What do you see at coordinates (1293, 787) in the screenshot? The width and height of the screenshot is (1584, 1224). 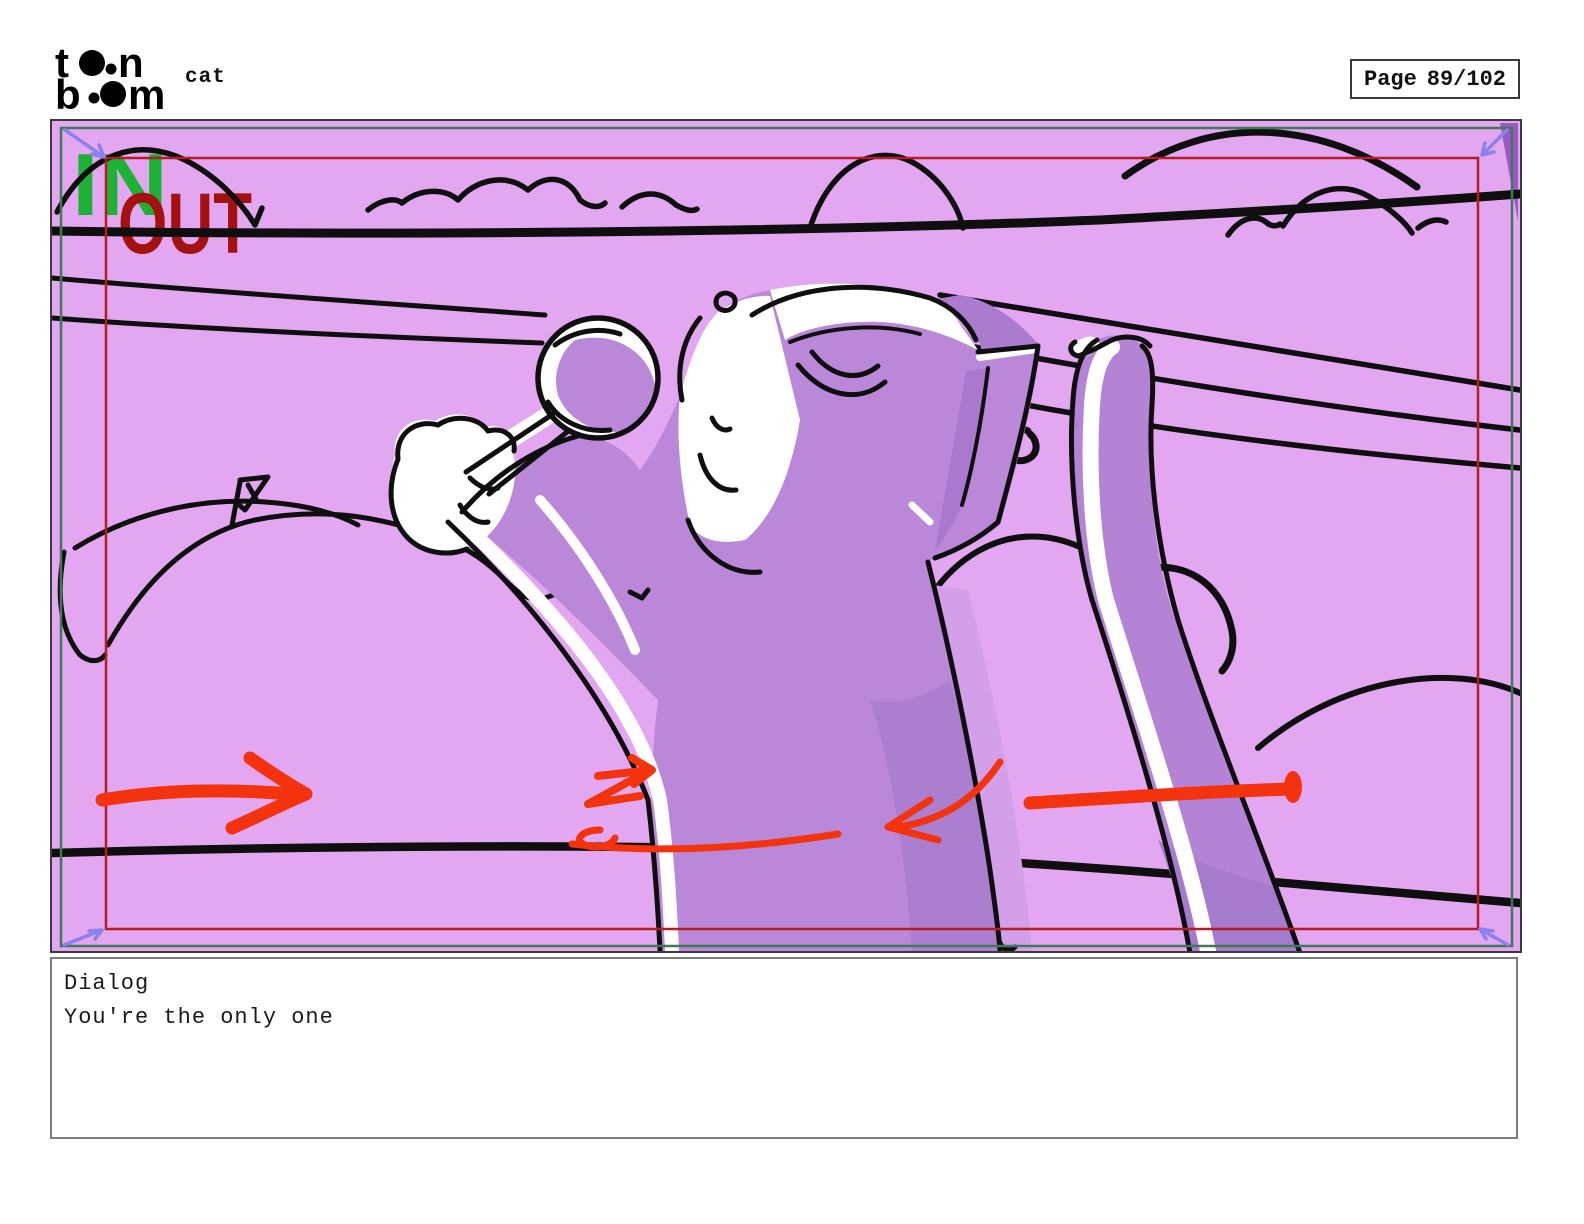 I see `motion-line-end-blob` at bounding box center [1293, 787].